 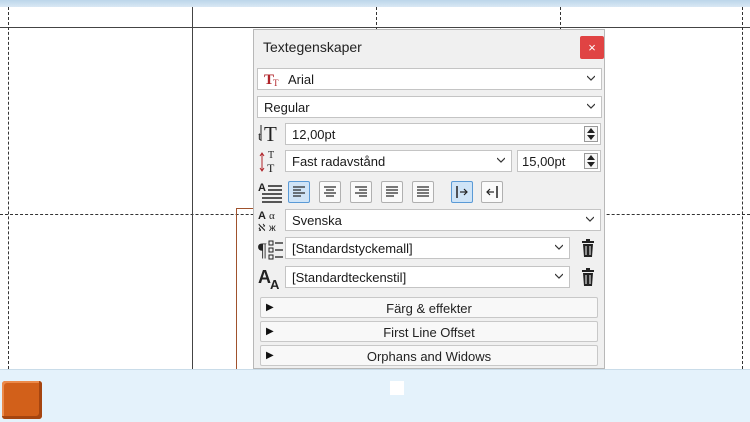 I want to click on align-left-icon, so click(x=299, y=191).